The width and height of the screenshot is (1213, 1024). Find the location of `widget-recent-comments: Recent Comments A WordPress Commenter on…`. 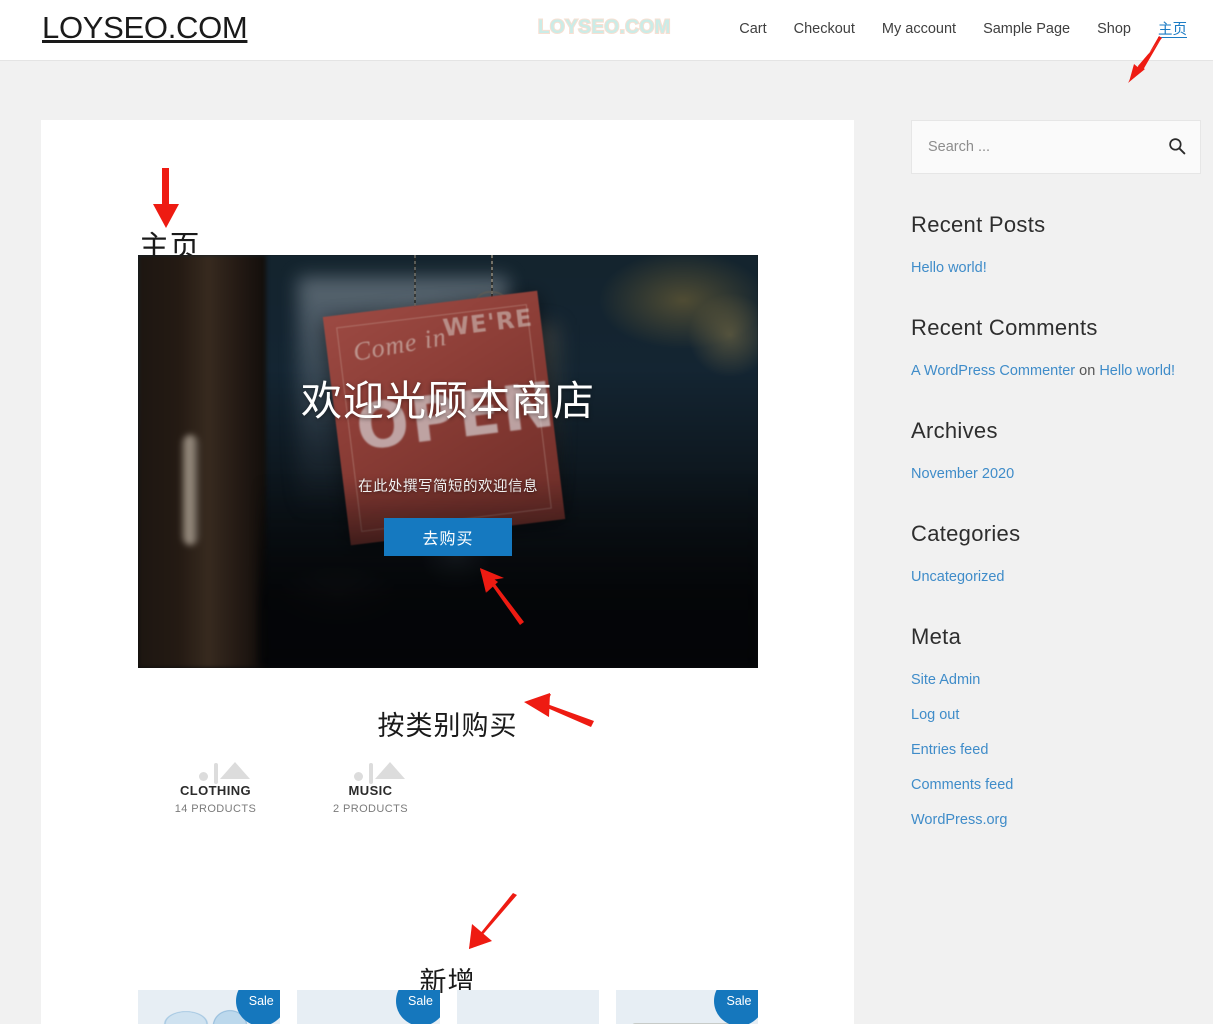

widget-recent-comments: Recent Comments A WordPress Commenter on… is located at coordinates (1057, 347).